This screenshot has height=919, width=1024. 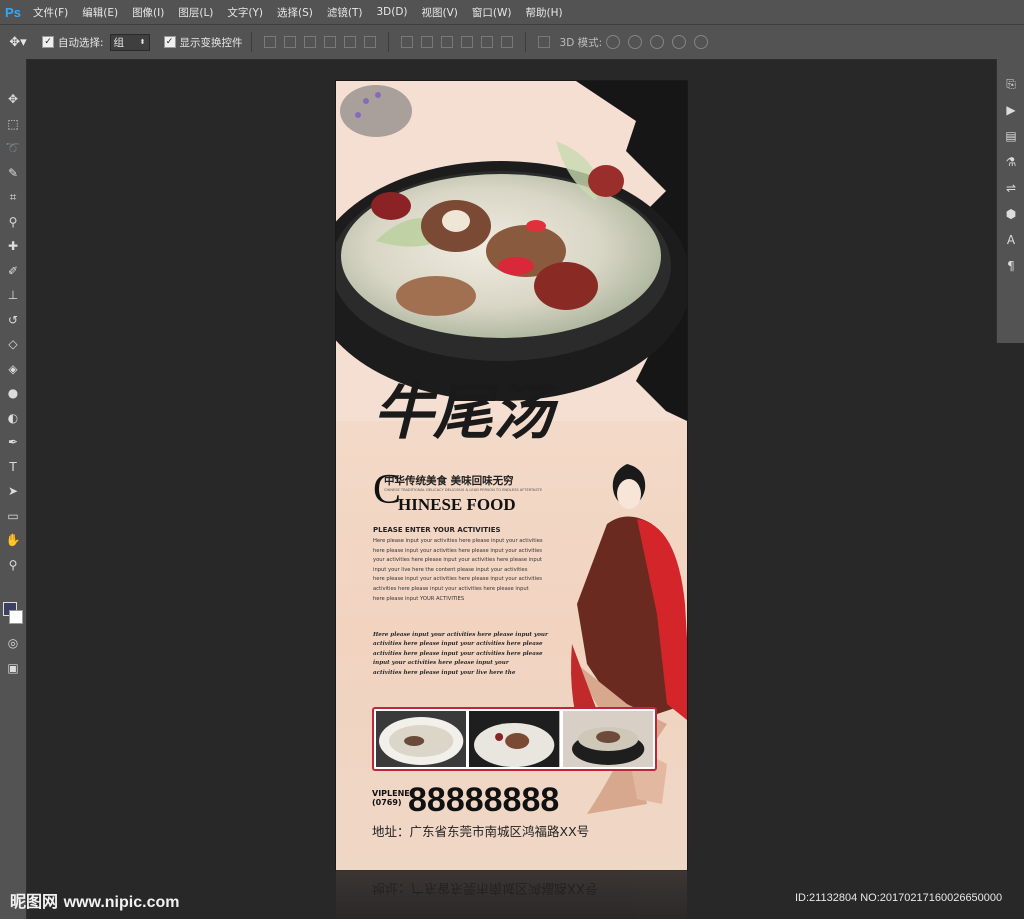 What do you see at coordinates (13, 271) in the screenshot?
I see `brush-icon: ✐` at bounding box center [13, 271].